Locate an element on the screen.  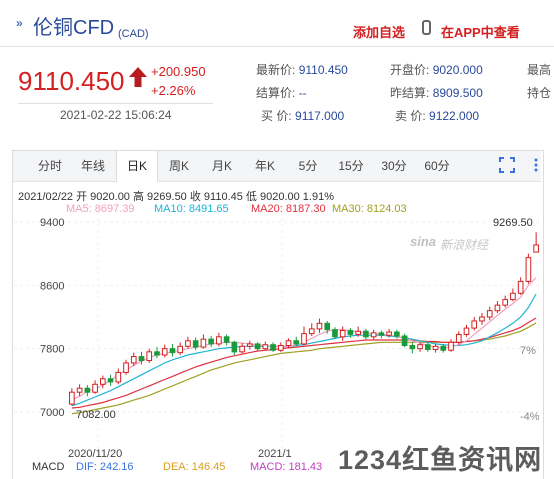
y-tick-pct-label: -4% is located at coordinates (530, 417).